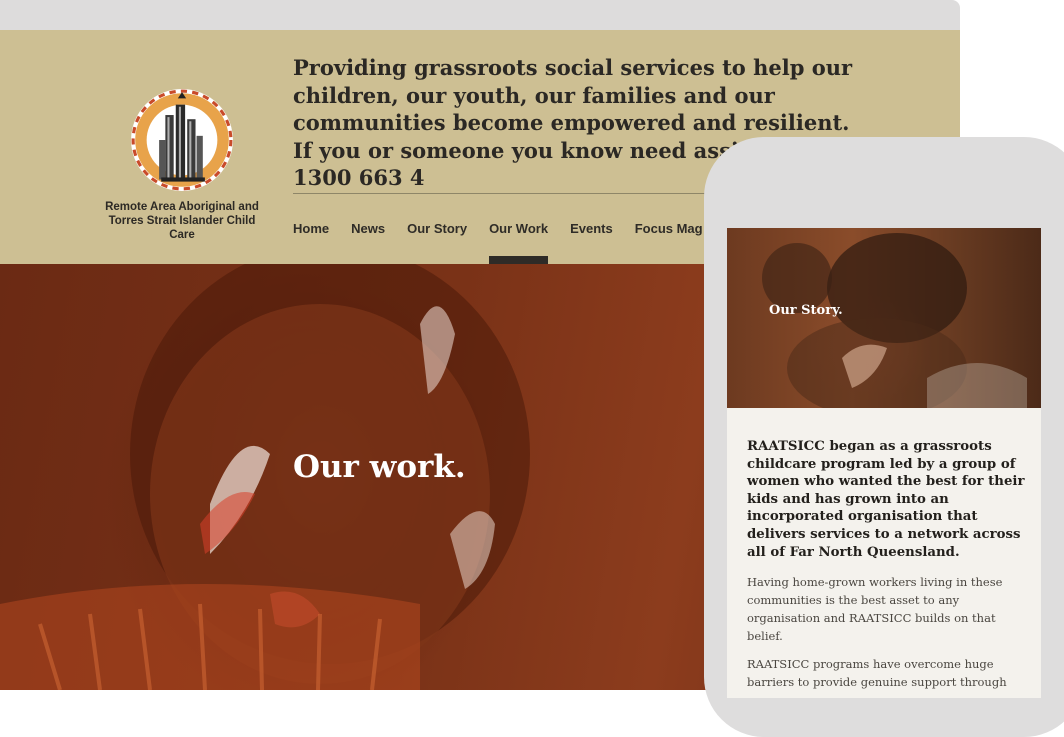  What do you see at coordinates (508, 193) in the screenshot?
I see `header-divider` at bounding box center [508, 193].